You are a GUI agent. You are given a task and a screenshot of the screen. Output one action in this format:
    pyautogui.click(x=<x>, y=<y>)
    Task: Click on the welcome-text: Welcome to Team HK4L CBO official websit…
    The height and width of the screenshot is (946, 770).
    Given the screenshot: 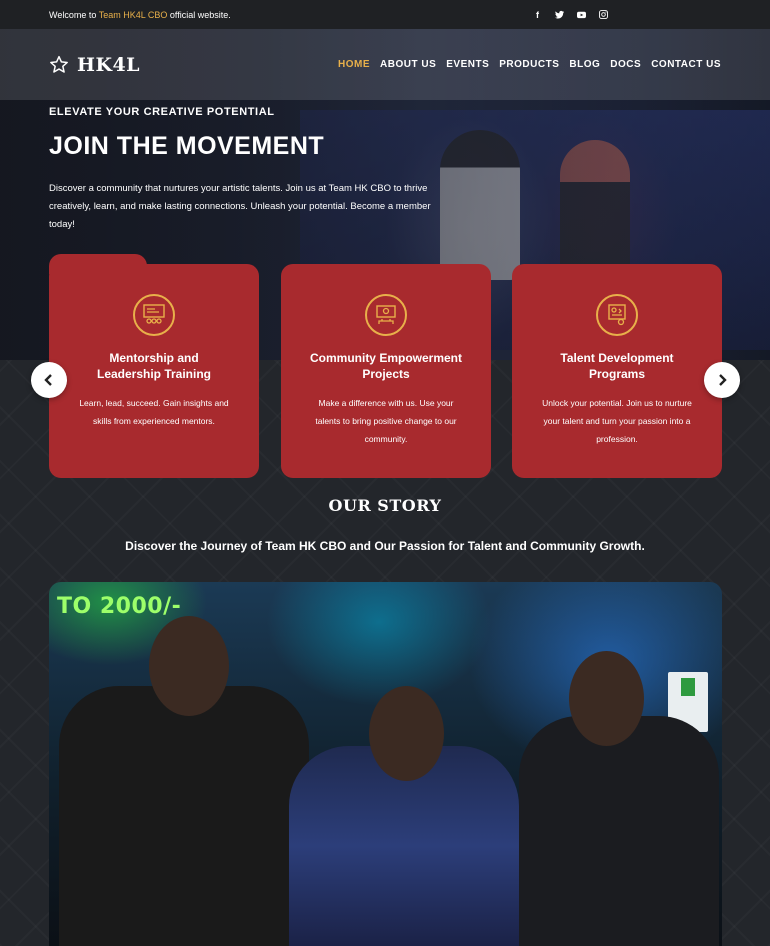 What is the action you would take?
    pyautogui.click(x=140, y=14)
    